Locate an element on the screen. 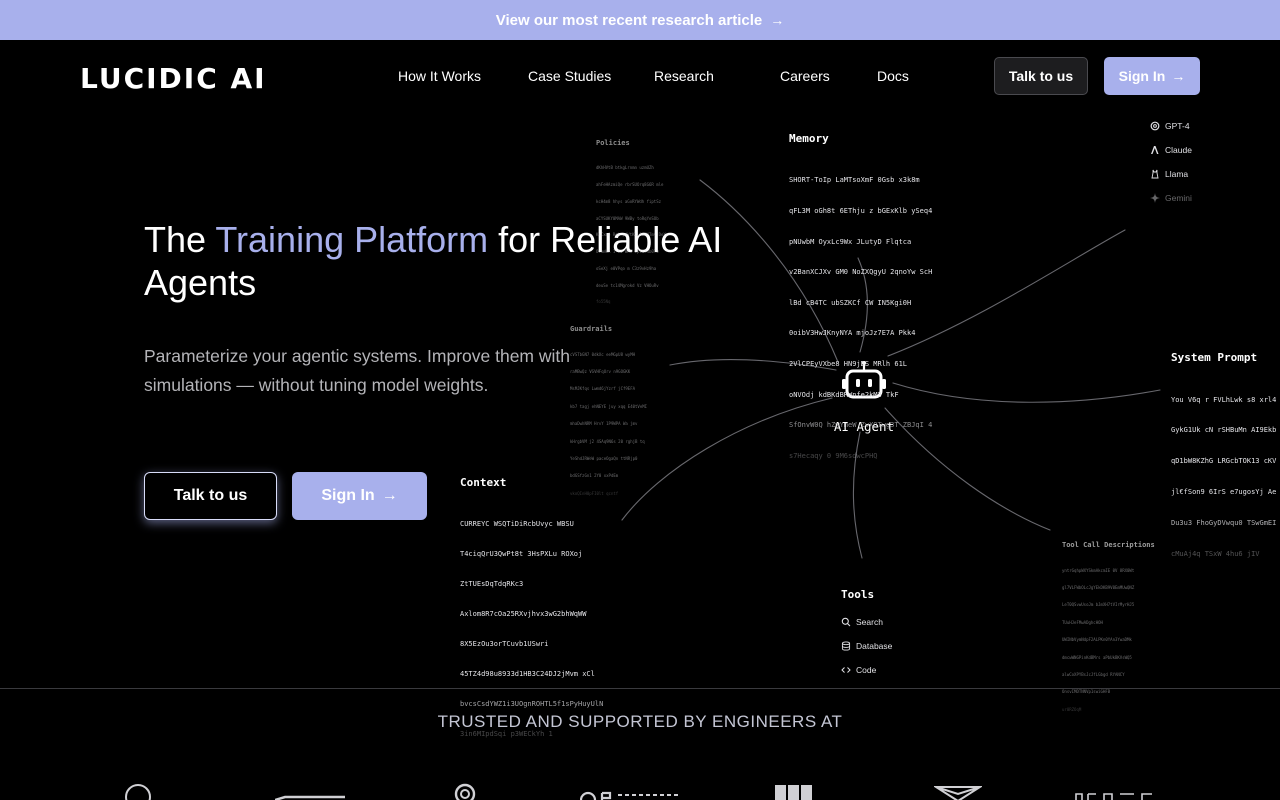 The height and width of the screenshot is (800, 1280). context-line: 8X5EzOu3orTCuvb1USwri is located at coordinates (504, 644).